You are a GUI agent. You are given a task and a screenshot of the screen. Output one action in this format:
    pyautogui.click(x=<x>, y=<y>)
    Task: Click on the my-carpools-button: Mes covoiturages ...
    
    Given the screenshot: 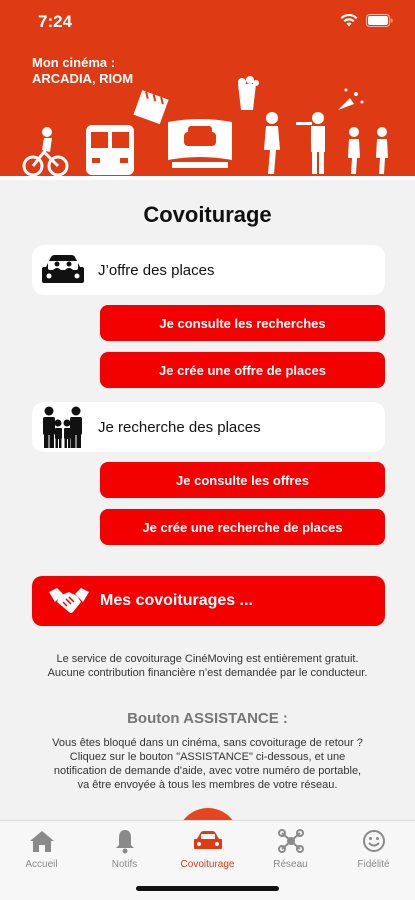 What is the action you would take?
    pyautogui.click(x=208, y=601)
    